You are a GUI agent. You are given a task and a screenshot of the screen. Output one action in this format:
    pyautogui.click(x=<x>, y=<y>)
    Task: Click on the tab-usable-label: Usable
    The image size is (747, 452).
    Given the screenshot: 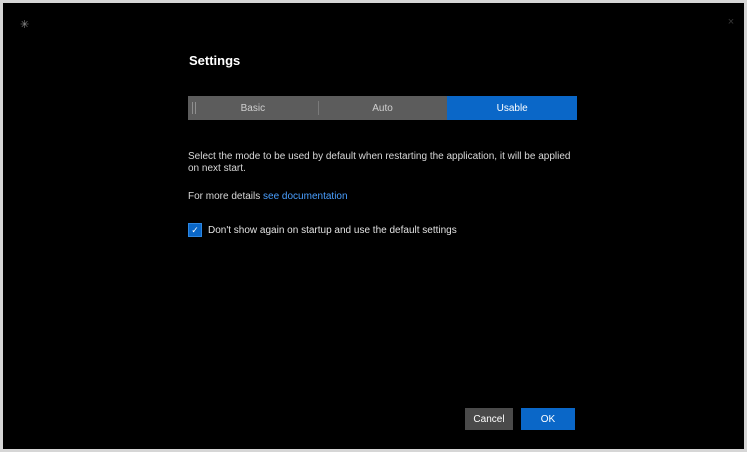 What is the action you would take?
    pyautogui.click(x=512, y=108)
    